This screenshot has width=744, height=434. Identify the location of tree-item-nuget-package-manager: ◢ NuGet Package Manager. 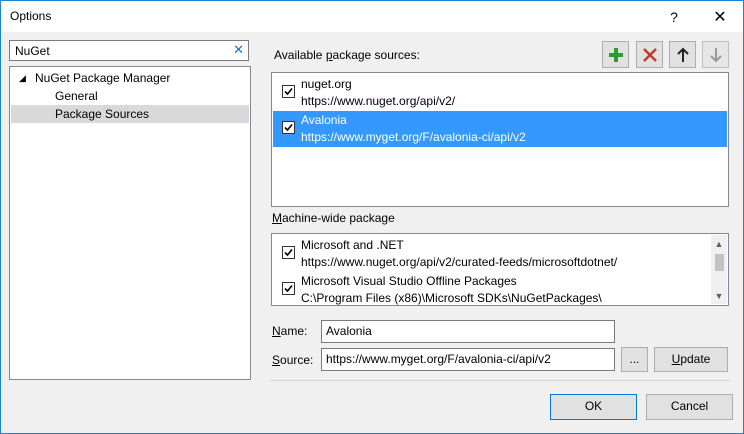
(130, 78).